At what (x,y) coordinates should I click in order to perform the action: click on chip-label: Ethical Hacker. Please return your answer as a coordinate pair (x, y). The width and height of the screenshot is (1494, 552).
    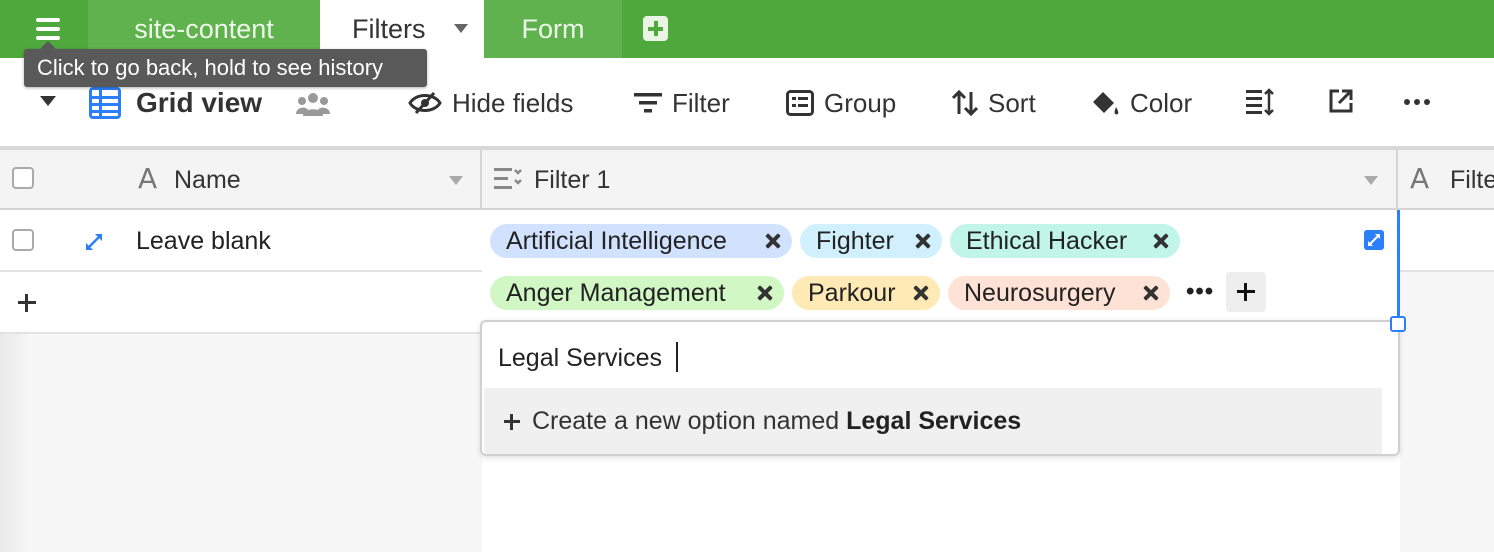
    Looking at the image, I should click on (1047, 241).